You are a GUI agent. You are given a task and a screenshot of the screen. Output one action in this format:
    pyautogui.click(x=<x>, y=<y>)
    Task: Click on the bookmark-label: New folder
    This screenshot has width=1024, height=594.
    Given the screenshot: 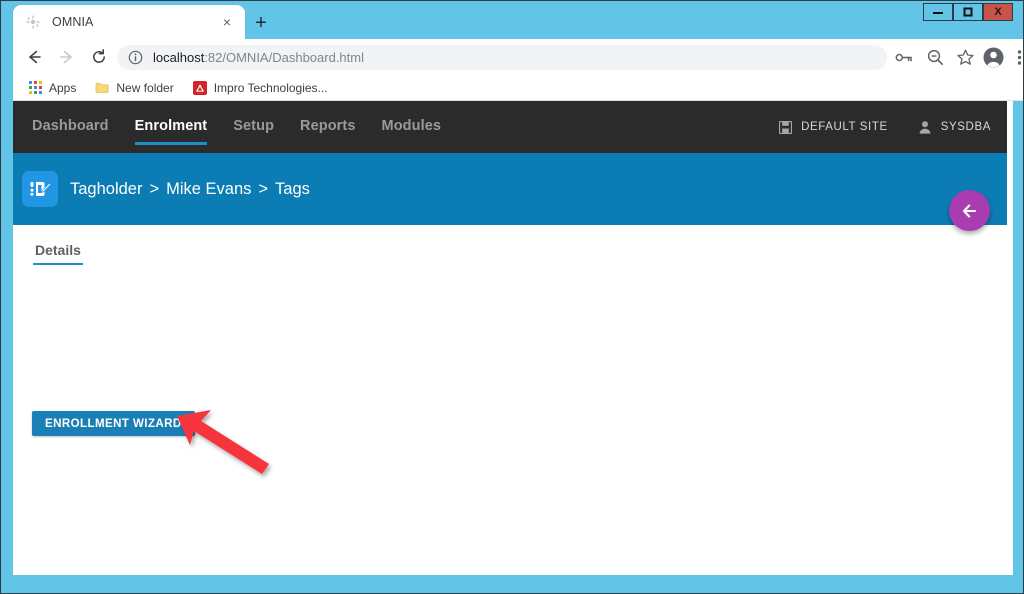 What is the action you would take?
    pyautogui.click(x=145, y=87)
    